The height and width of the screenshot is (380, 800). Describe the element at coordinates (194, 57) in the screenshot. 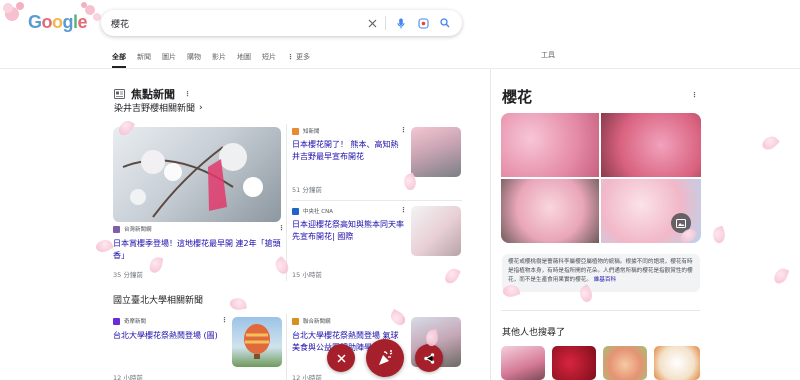

I see `tab-shopping: 購物` at that location.